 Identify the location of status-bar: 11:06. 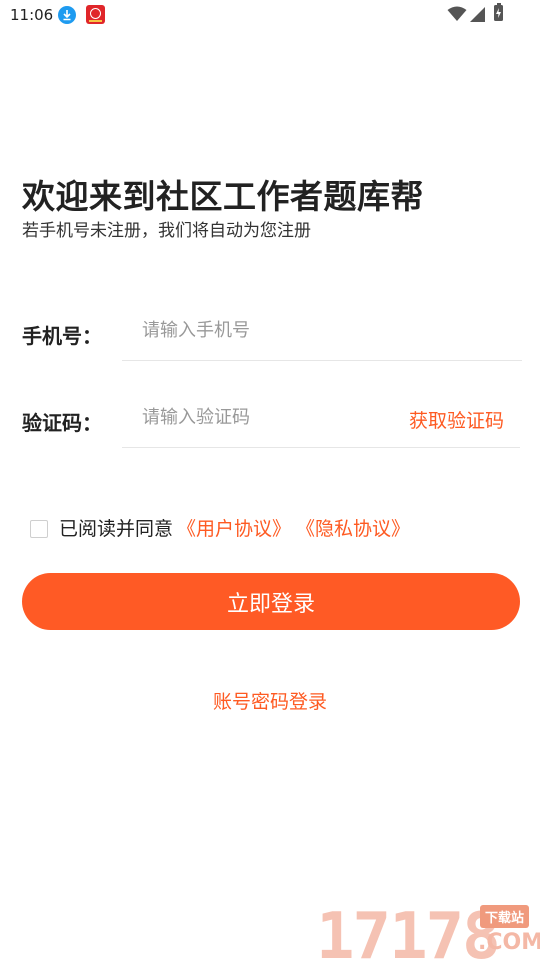
(270, 16).